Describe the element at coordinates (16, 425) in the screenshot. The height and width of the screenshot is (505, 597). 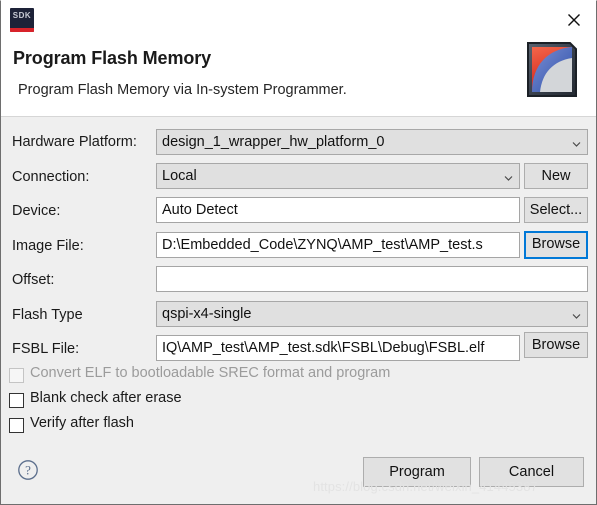
I see `verify-after-flash-checkbox` at that location.